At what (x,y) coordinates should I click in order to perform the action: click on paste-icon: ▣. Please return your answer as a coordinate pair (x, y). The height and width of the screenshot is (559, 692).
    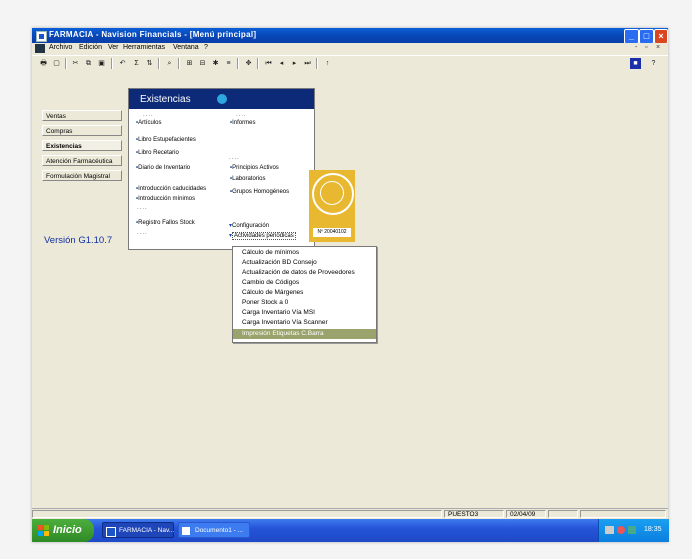
    Looking at the image, I should click on (101, 63).